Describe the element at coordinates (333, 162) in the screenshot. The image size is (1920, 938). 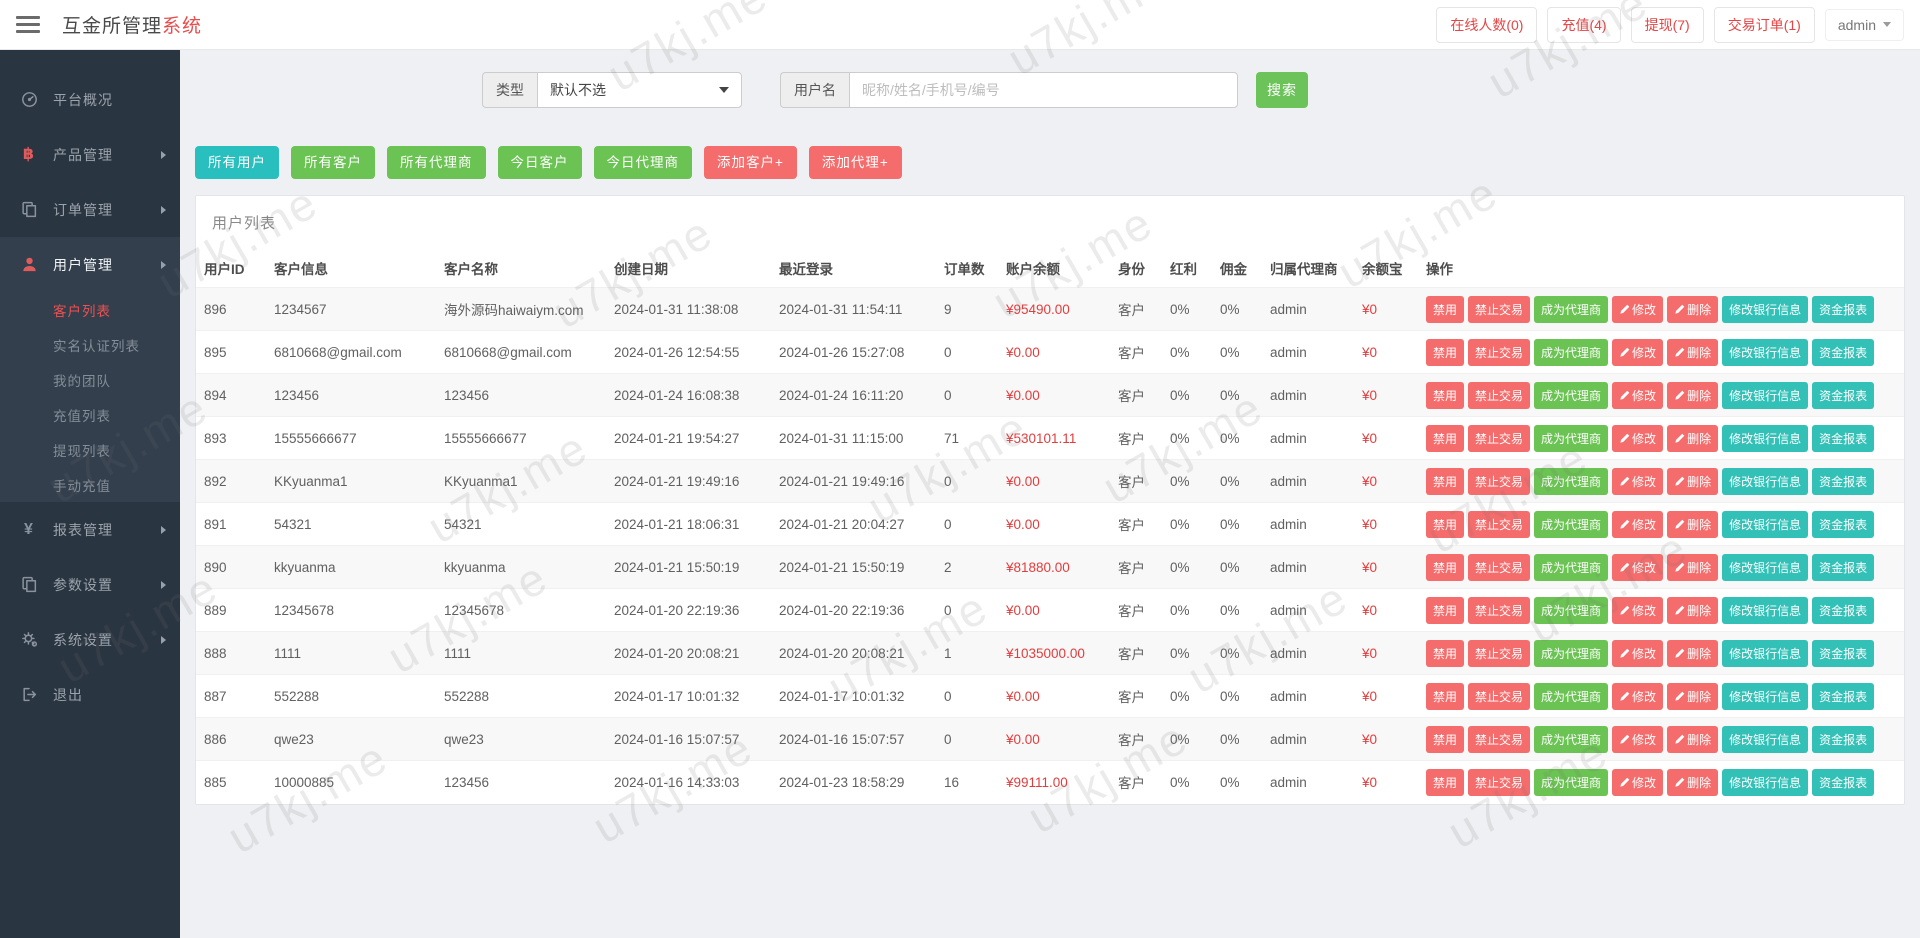
I see `all-customers-button: 所有客户` at that location.